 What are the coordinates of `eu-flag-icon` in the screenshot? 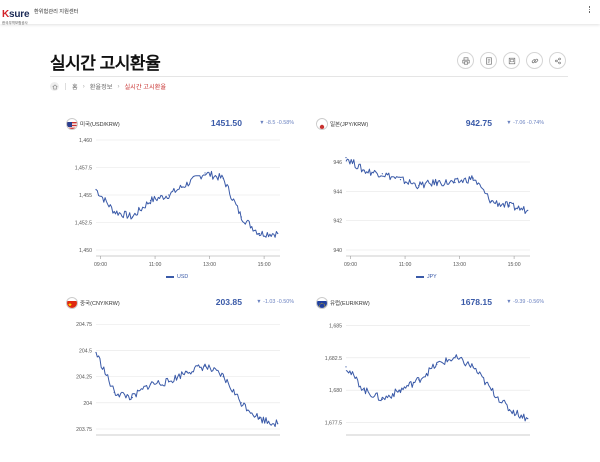 It's located at (322, 303).